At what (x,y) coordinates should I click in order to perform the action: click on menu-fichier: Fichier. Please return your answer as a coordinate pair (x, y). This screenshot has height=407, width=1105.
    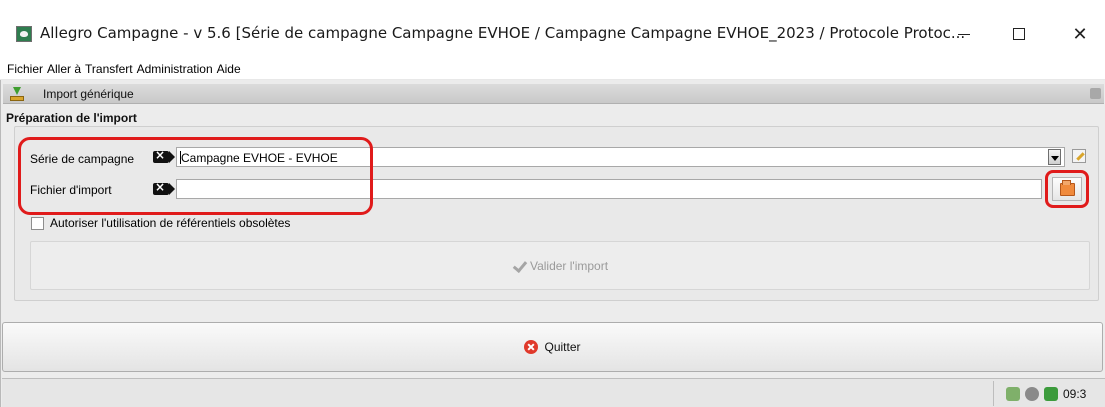
    Looking at the image, I should click on (25, 69).